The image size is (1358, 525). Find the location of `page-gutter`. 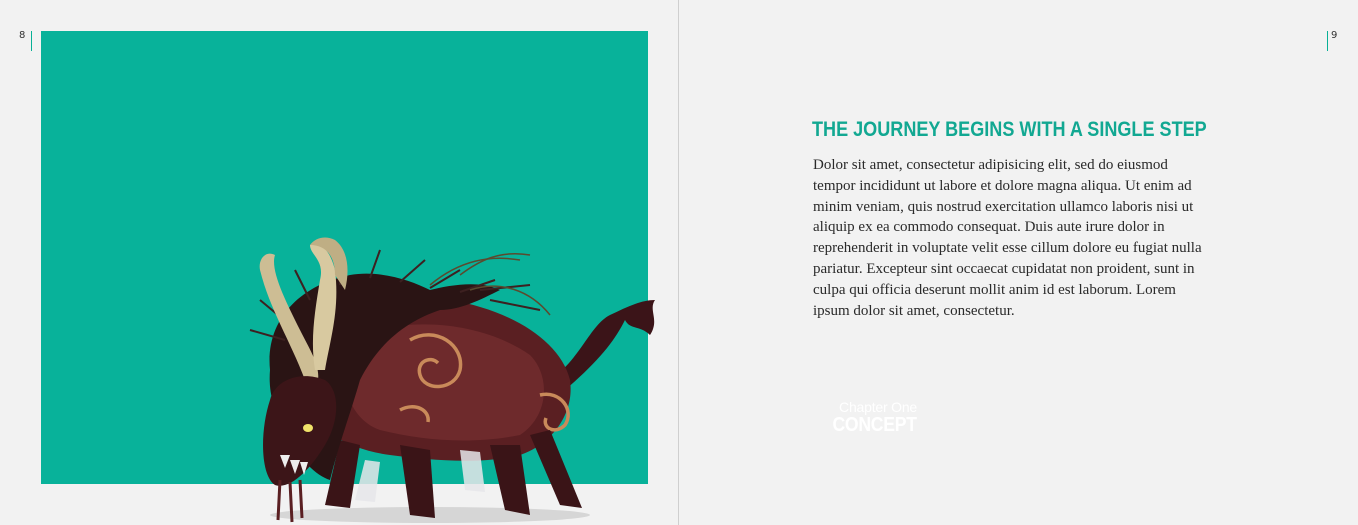

page-gutter is located at coordinates (678, 262).